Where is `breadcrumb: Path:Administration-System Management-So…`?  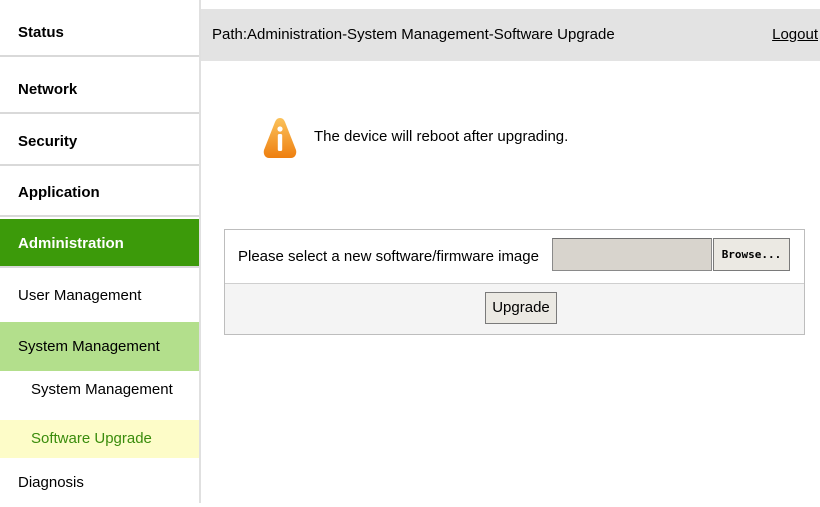
breadcrumb: Path:Administration-System Management-So… is located at coordinates (413, 34).